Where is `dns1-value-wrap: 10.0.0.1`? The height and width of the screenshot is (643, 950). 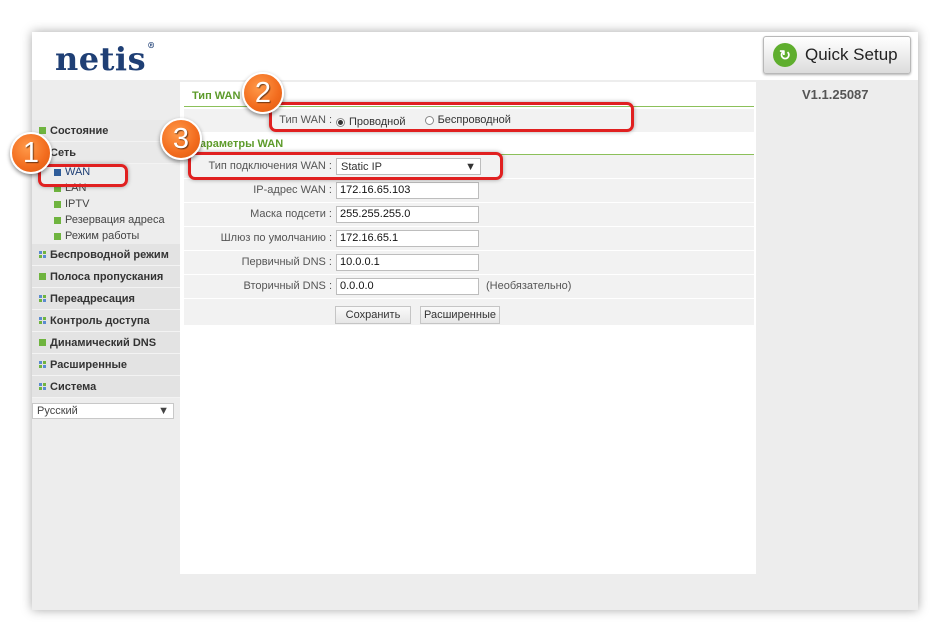 dns1-value-wrap: 10.0.0.1 is located at coordinates (407, 262).